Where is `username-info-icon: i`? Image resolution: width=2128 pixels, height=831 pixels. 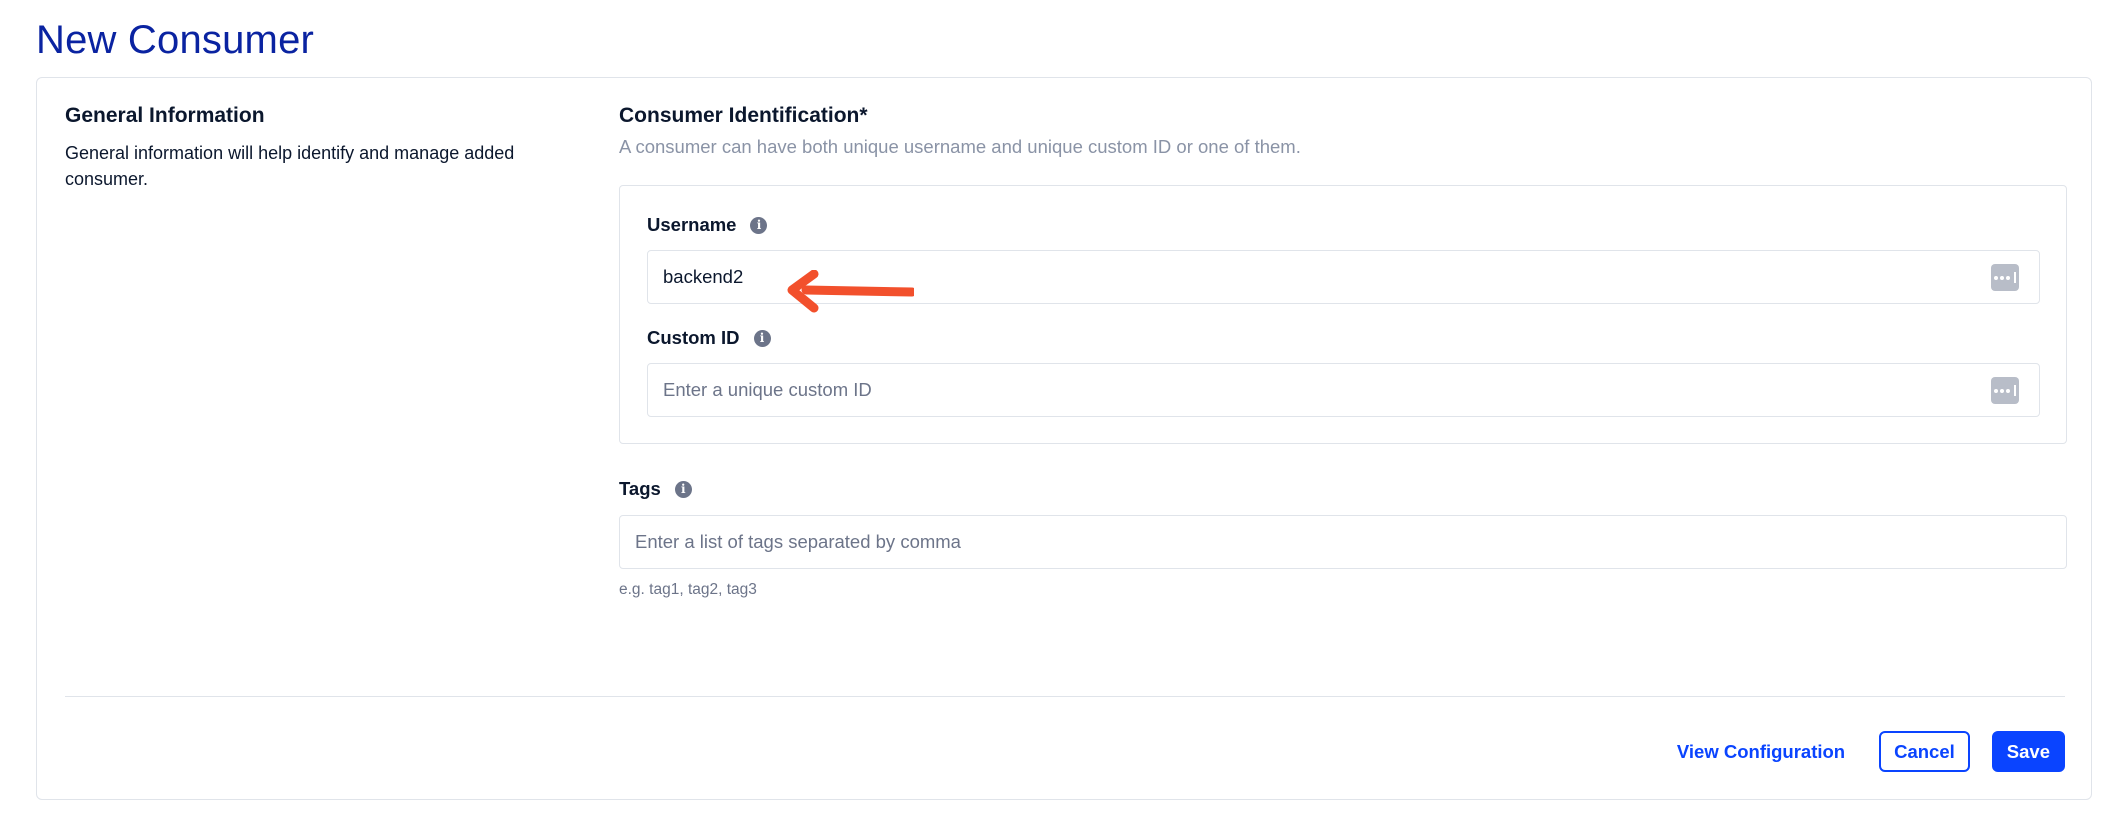
username-info-icon: i is located at coordinates (759, 225).